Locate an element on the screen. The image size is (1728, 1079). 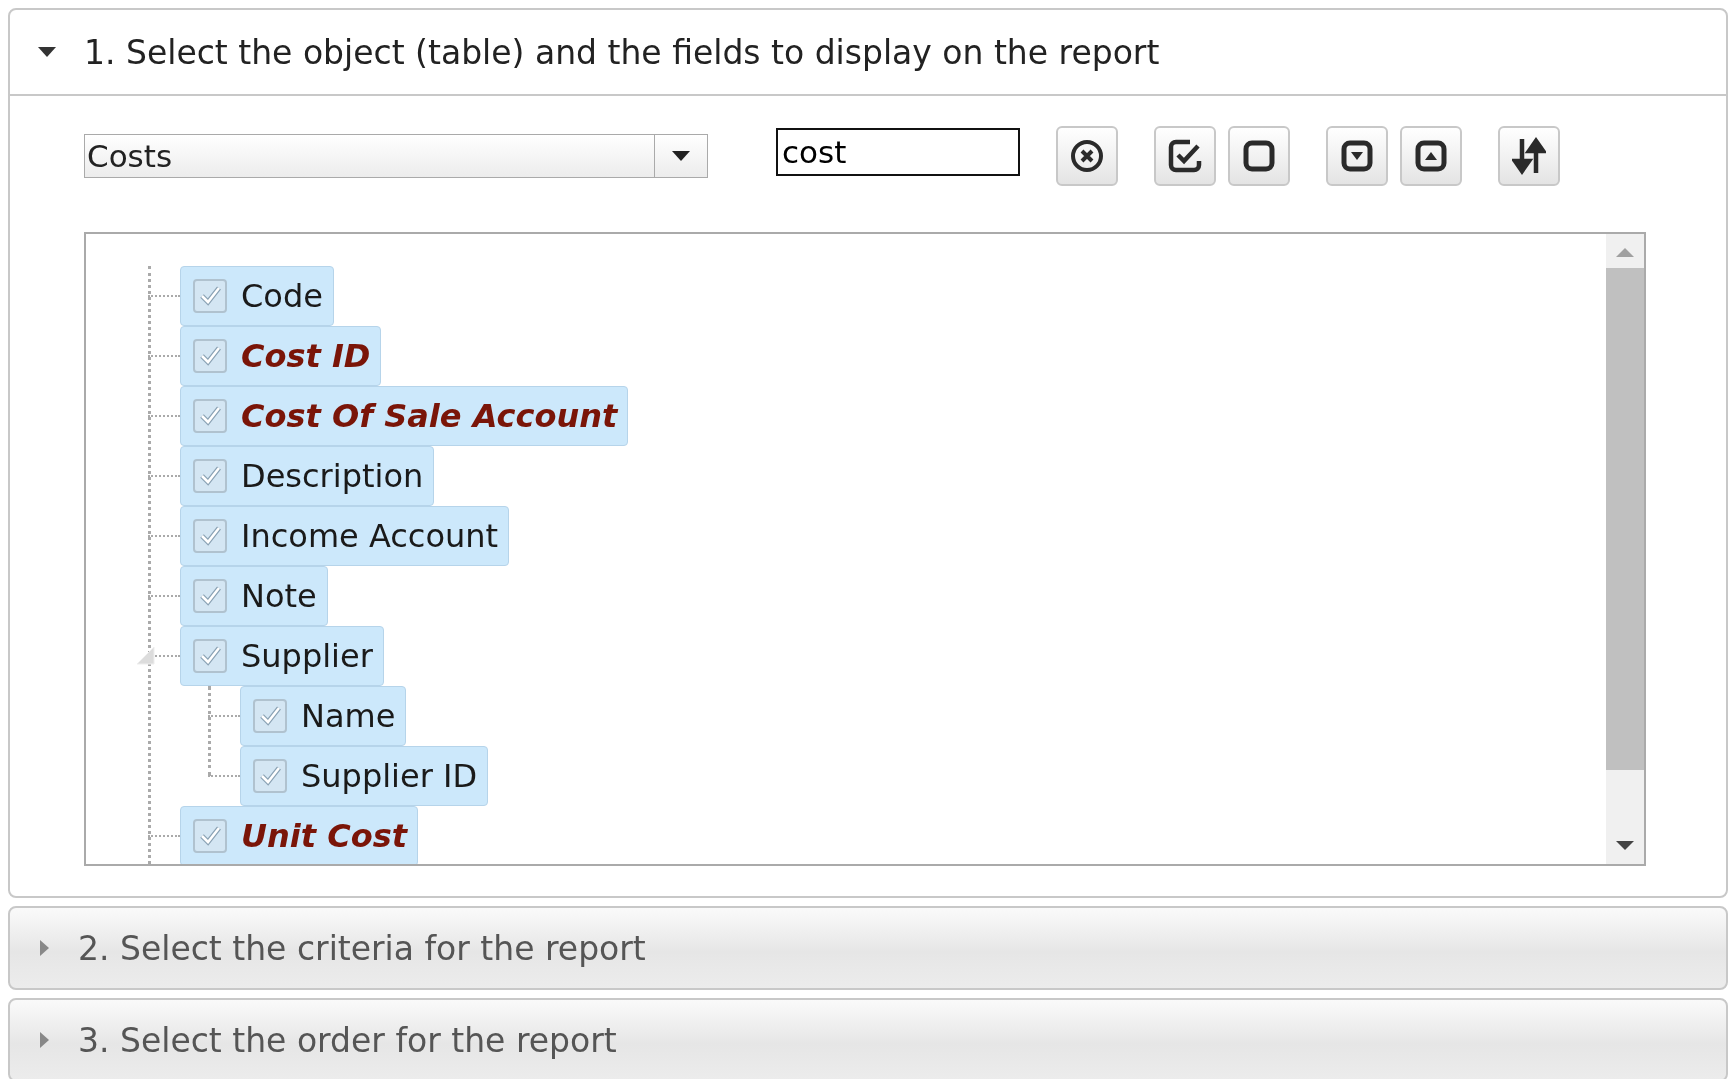
section-title: 2. Select the criteria for the report is located at coordinates (362, 948).